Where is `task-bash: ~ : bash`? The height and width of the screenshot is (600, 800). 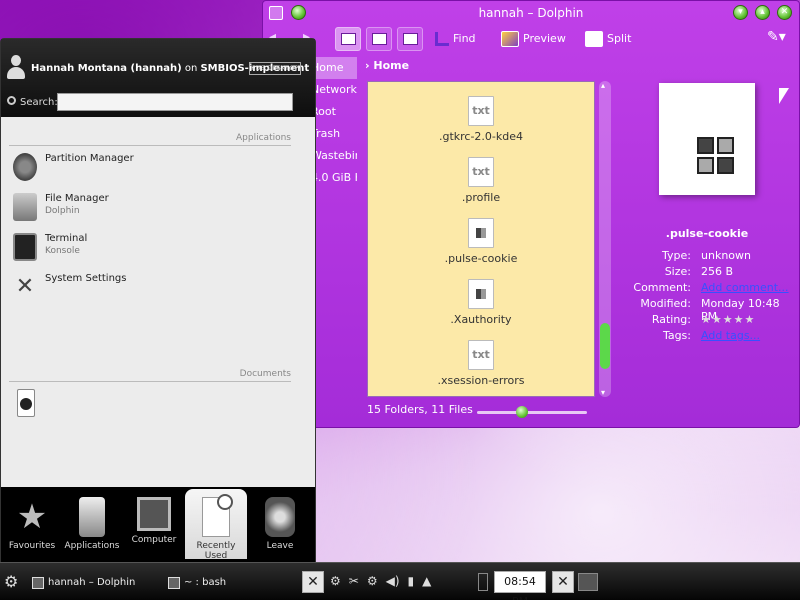 task-bash: ~ : bash is located at coordinates (197, 583).